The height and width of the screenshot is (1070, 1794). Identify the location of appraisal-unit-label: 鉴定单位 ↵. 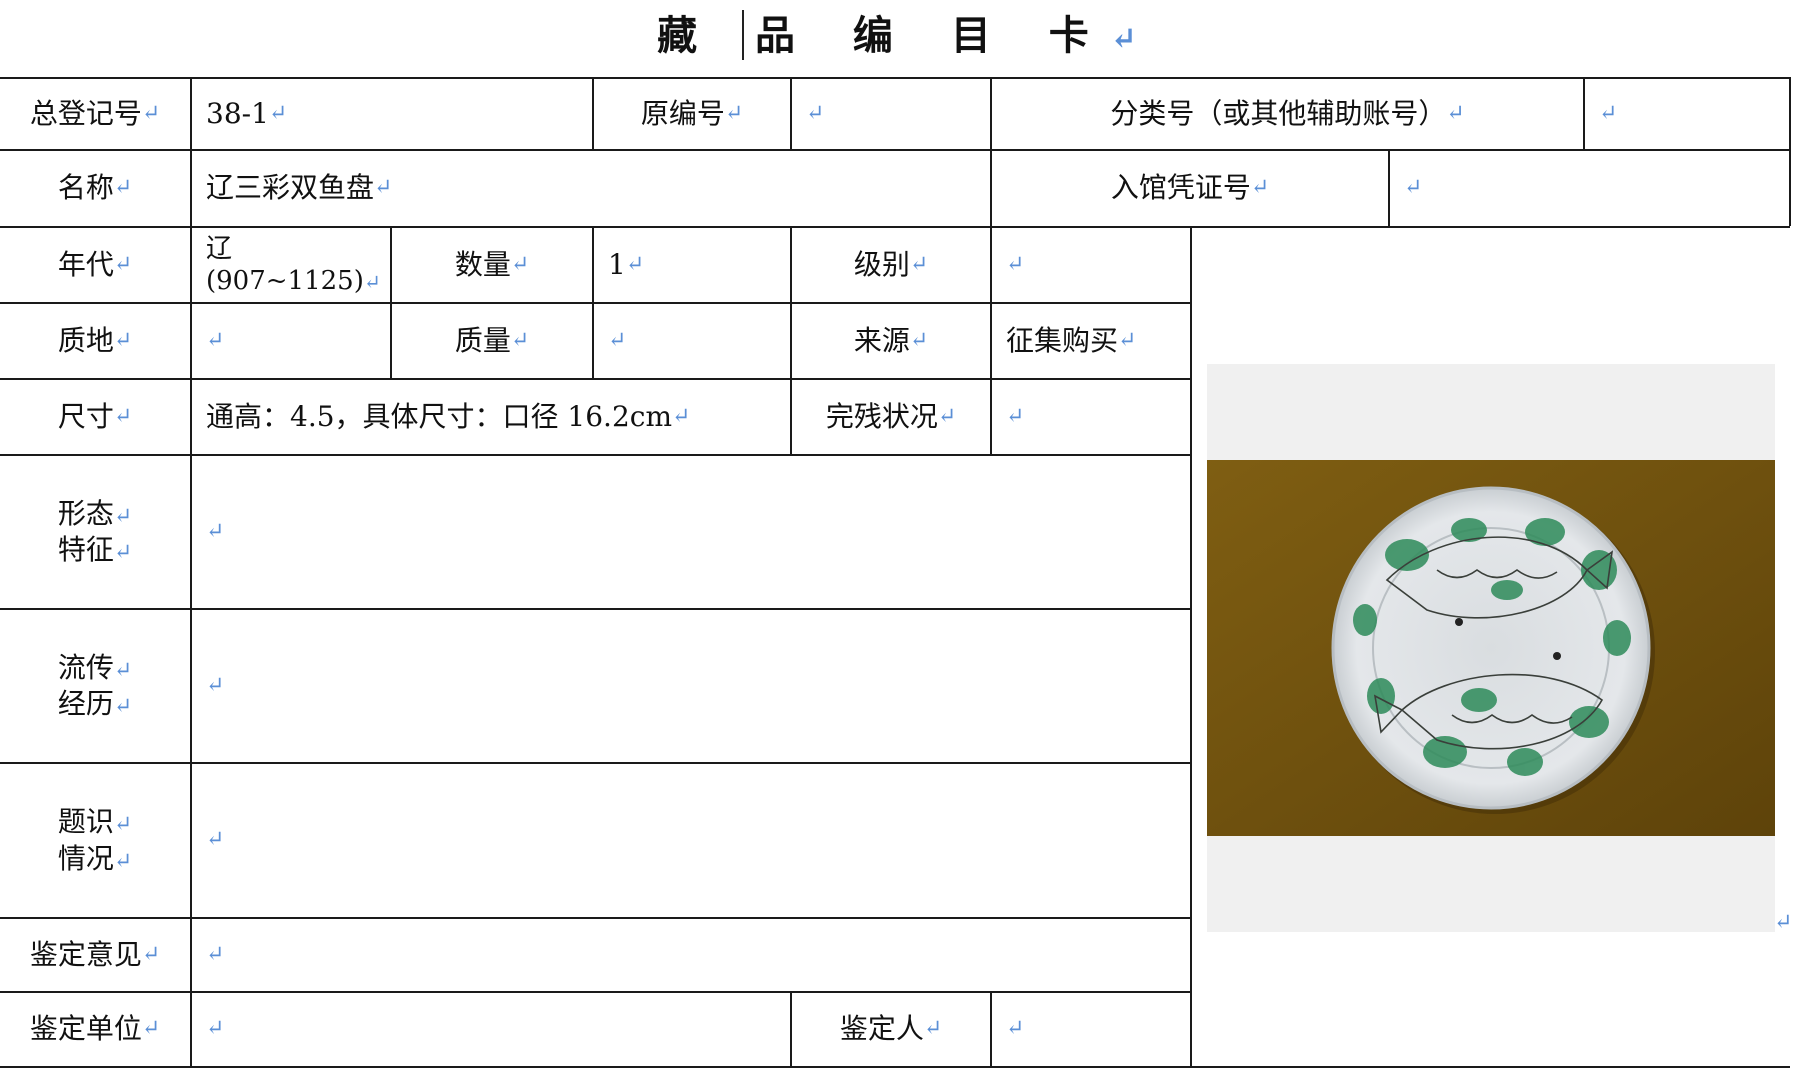
(95, 1029).